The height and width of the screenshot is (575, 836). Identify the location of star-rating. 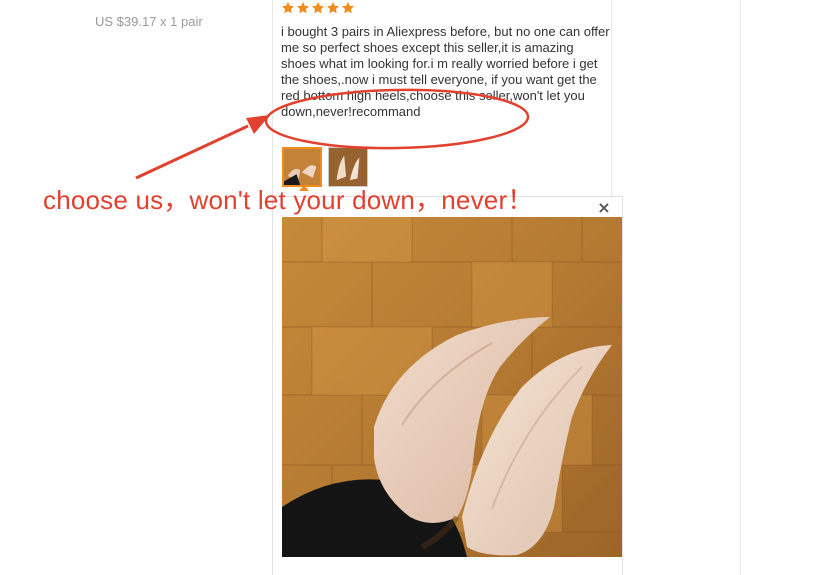
(318, 8).